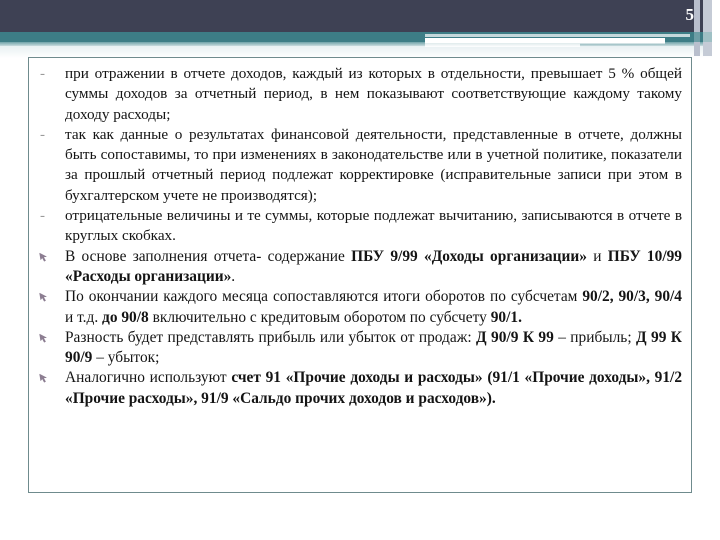 The height and width of the screenshot is (540, 720). What do you see at coordinates (517, 337) in the screenshot?
I see `emphasis-text: Д 90/9 К 99` at bounding box center [517, 337].